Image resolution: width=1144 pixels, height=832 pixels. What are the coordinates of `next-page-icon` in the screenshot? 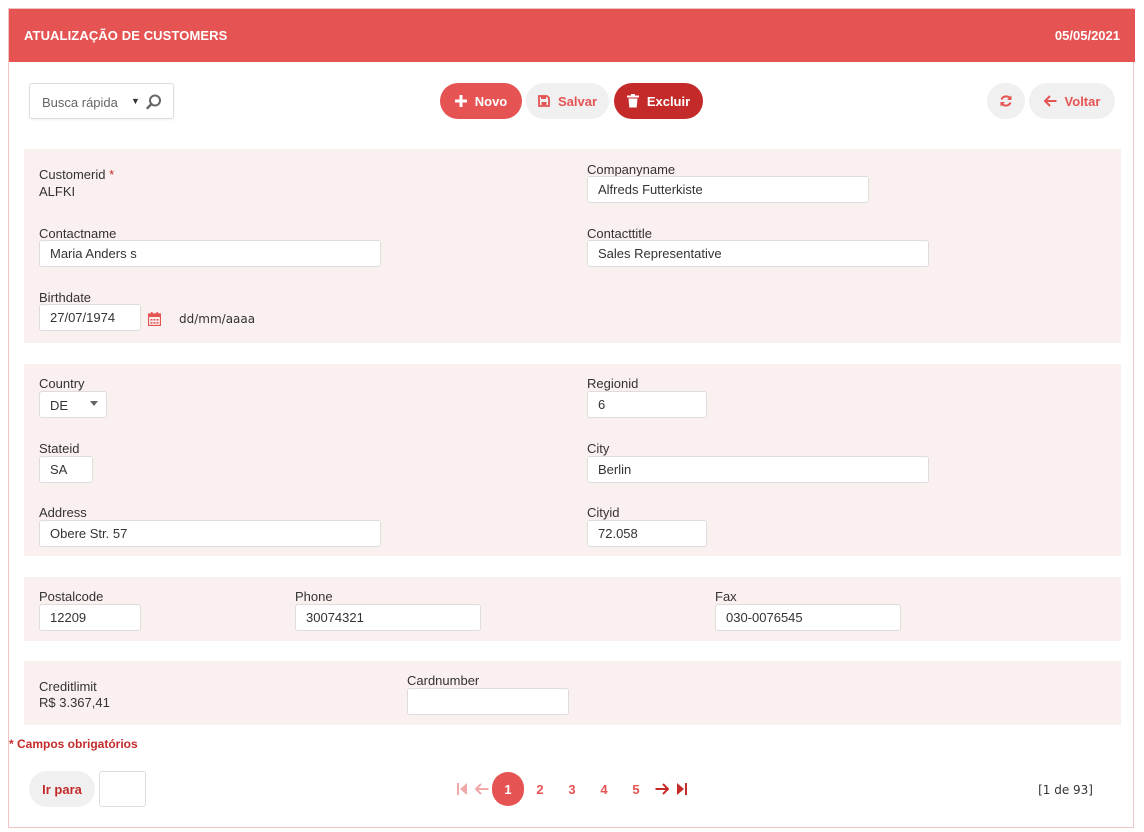 It's located at (662, 789).